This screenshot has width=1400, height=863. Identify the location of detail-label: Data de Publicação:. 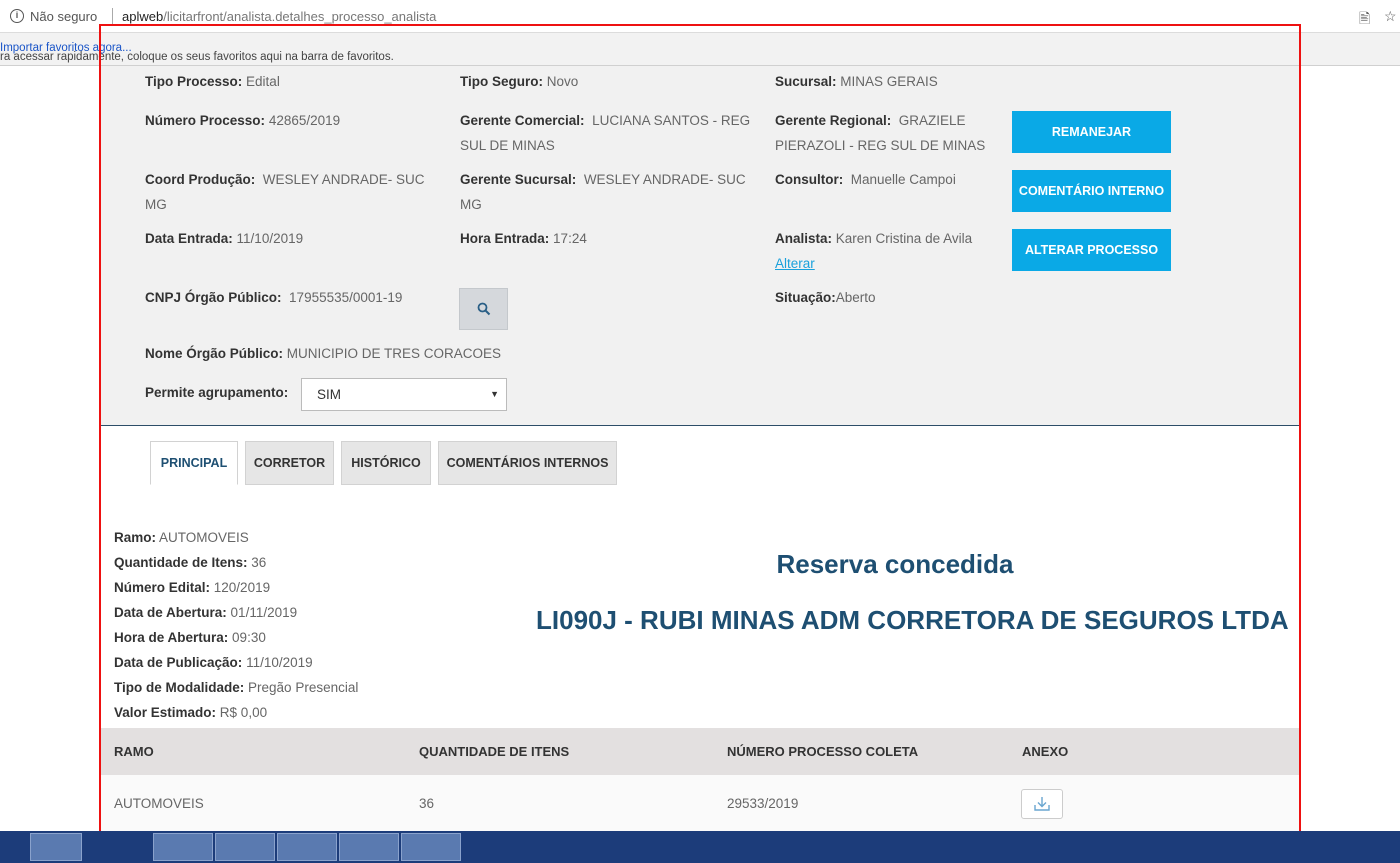
(178, 662).